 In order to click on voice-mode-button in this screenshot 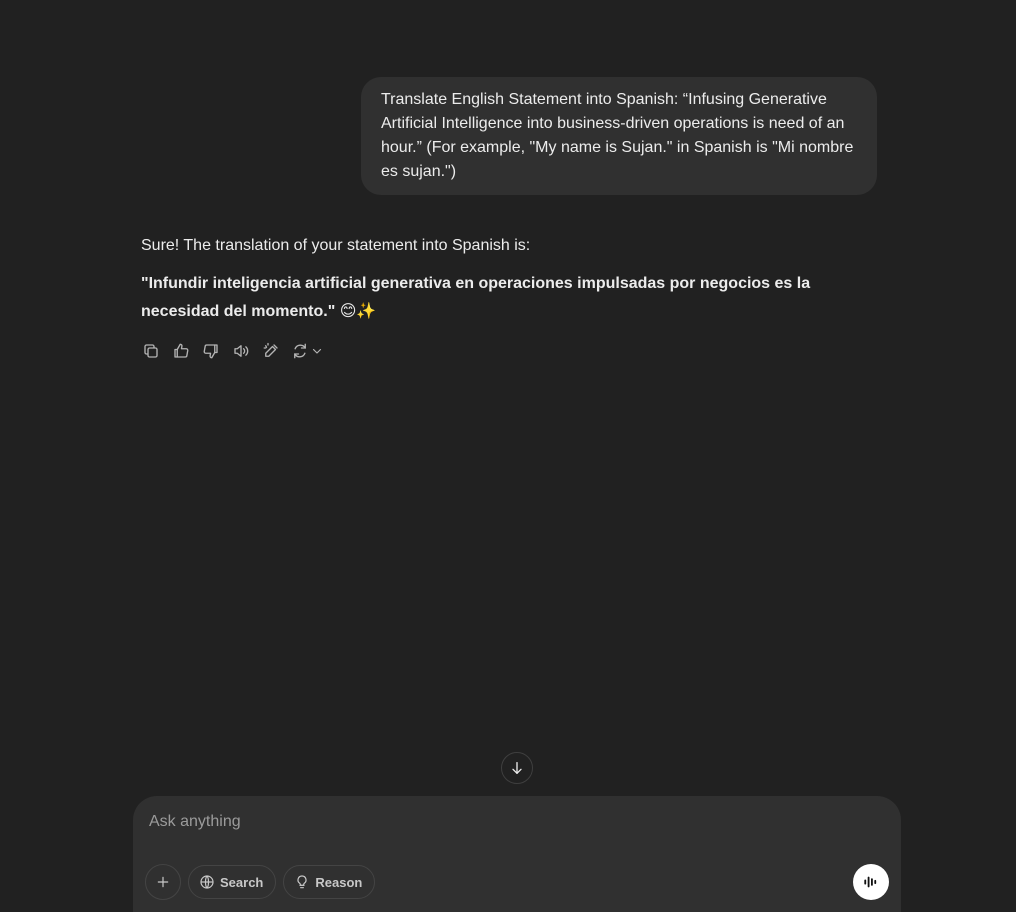, I will do `click(871, 882)`.